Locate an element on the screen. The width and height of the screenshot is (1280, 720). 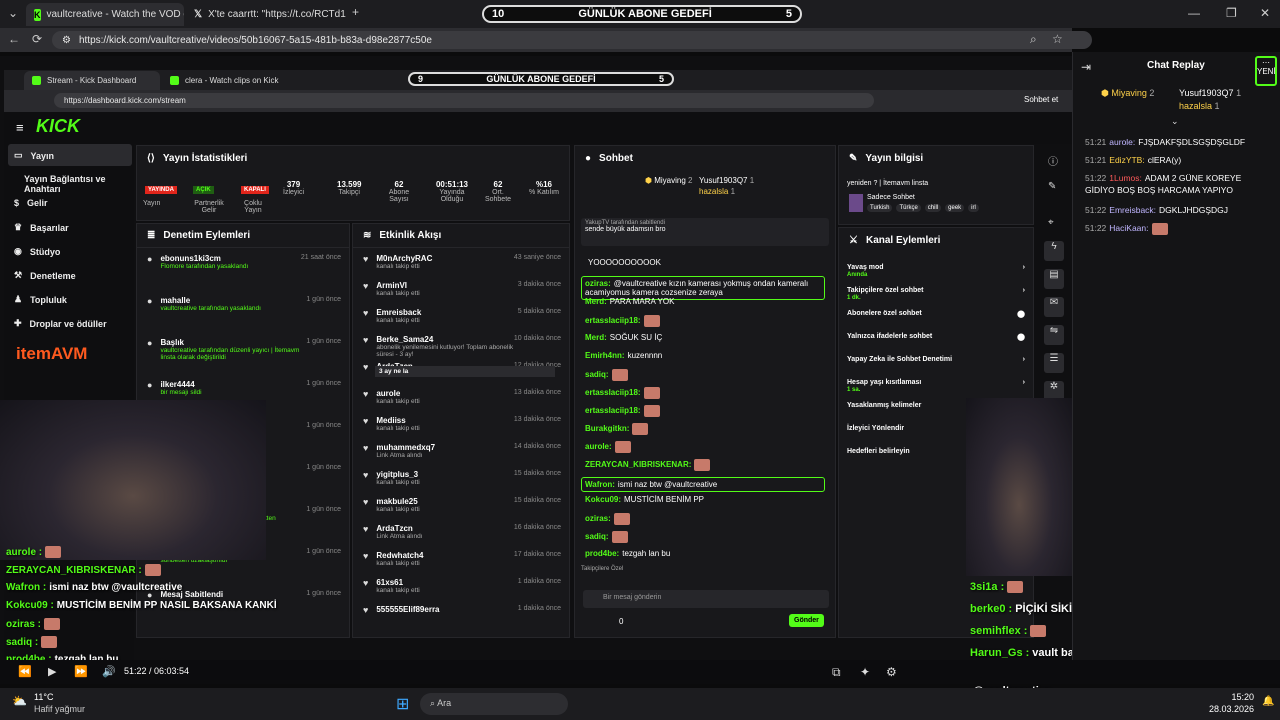
play-icon: ▶ is located at coordinates (52, 671).